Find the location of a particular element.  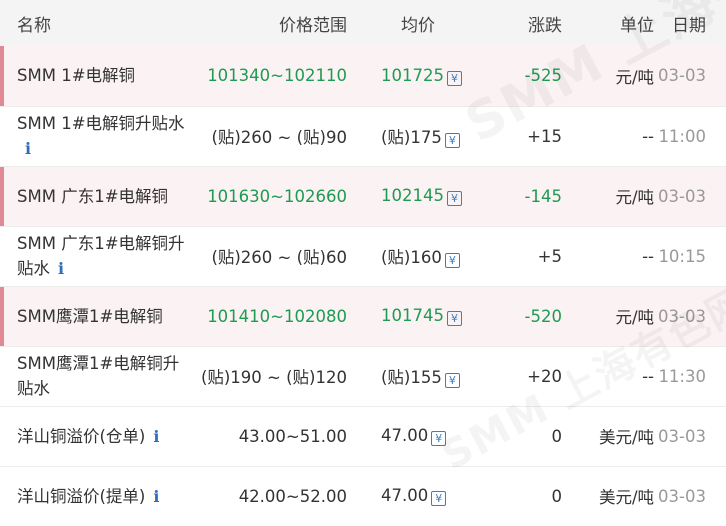

column-header-name: 名称 is located at coordinates (95, 23).